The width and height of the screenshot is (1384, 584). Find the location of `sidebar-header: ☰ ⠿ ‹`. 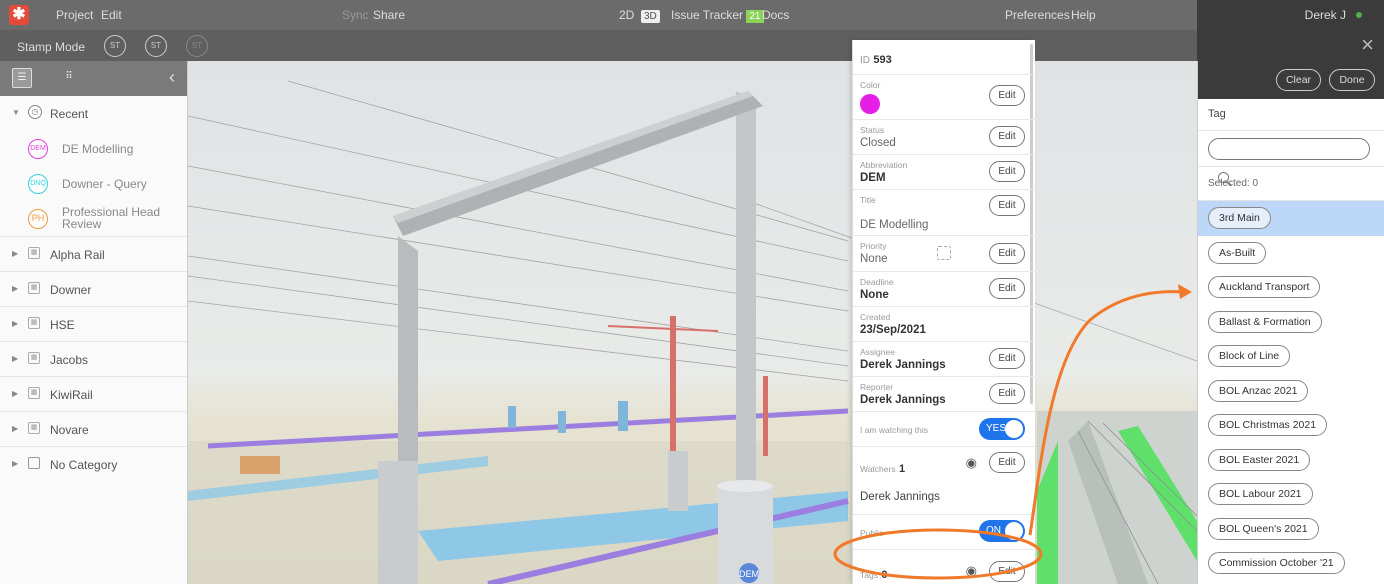

sidebar-header: ☰ ⠿ ‹ is located at coordinates (93, 78).